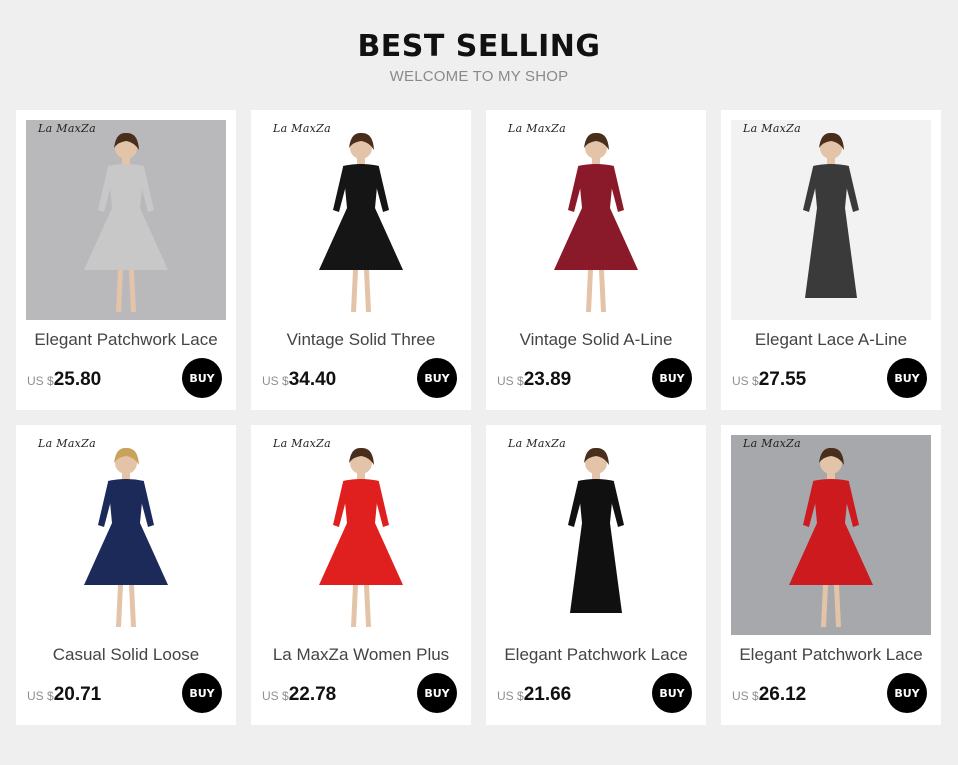  I want to click on price-row: US $23.89, so click(534, 380).